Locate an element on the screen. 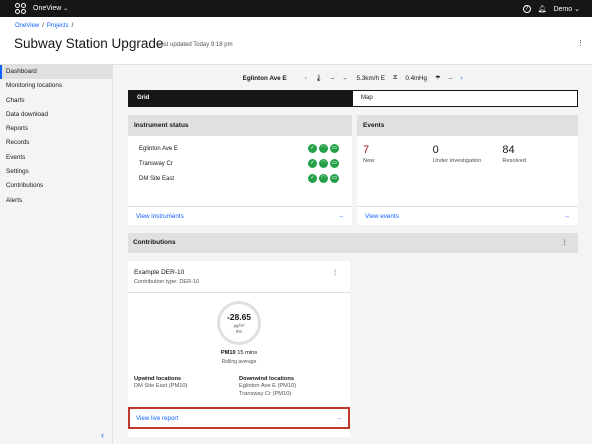  pm-label: PM10 15 mins is located at coordinates (239, 353).